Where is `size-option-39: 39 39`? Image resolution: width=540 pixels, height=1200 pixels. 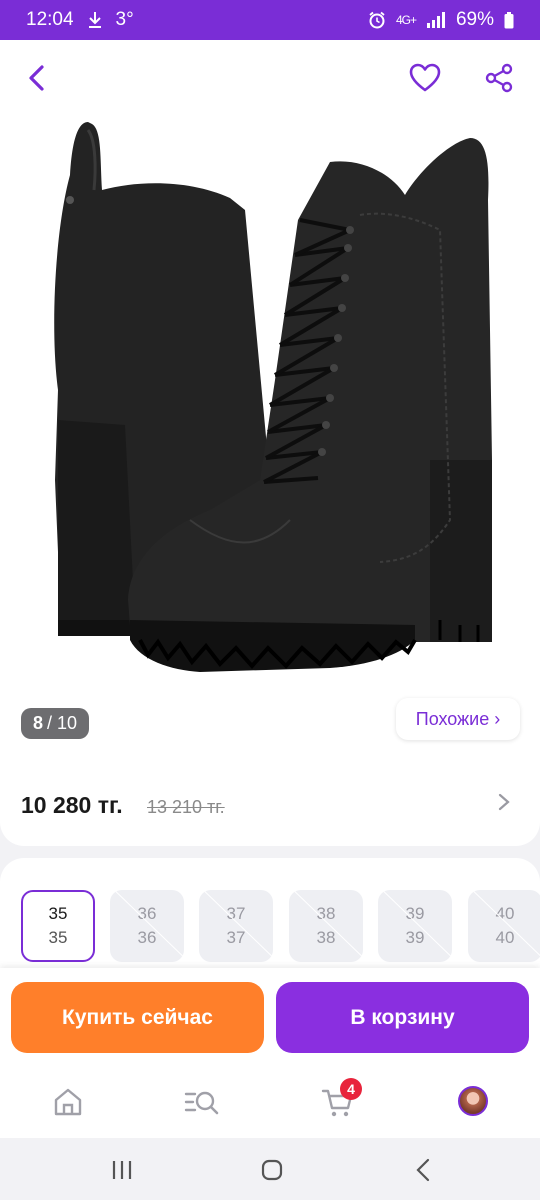
size-option-39: 39 39 is located at coordinates (415, 926).